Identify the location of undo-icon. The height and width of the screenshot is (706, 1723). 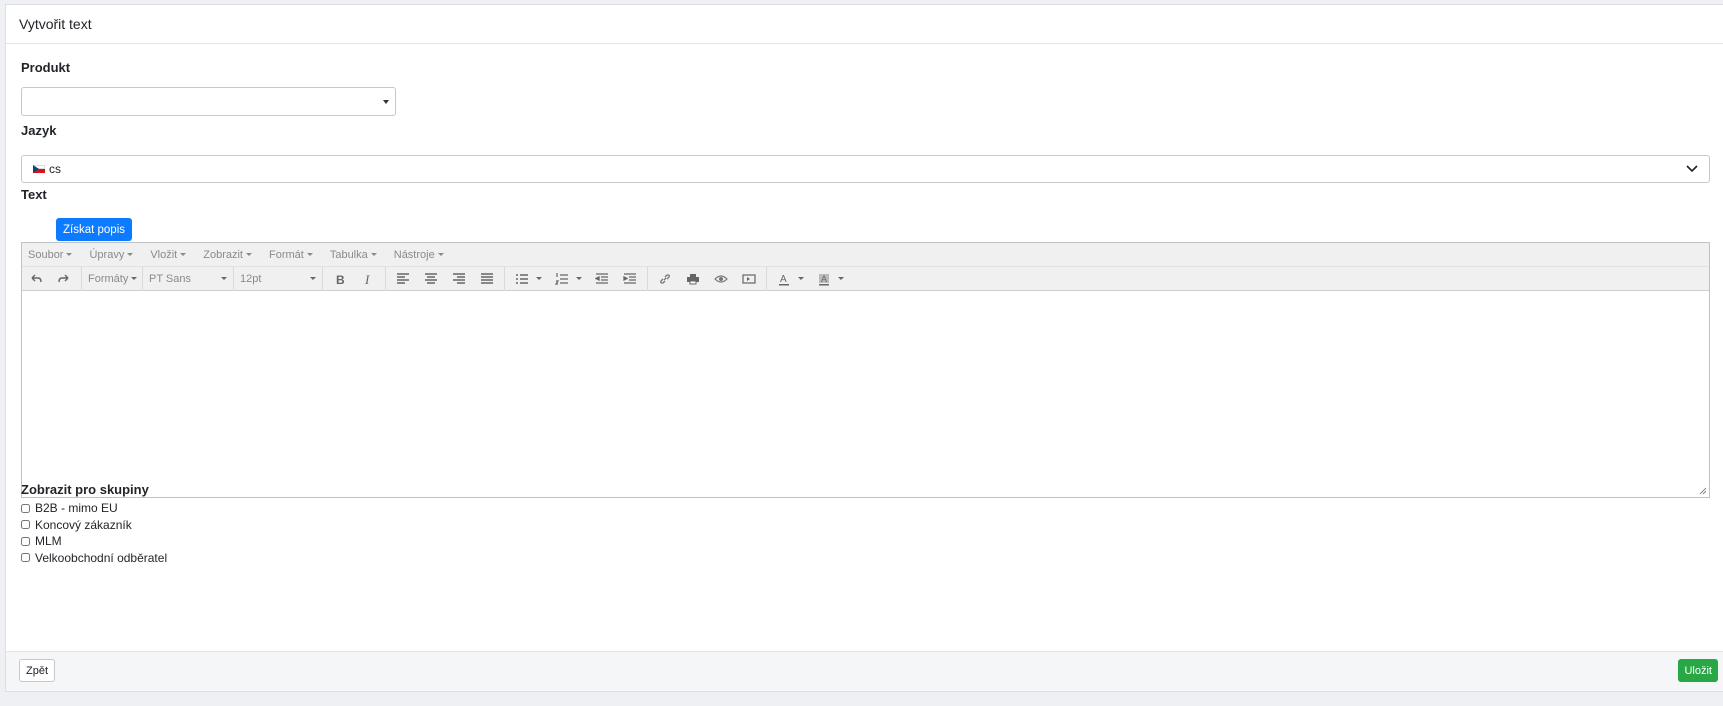
(36, 278).